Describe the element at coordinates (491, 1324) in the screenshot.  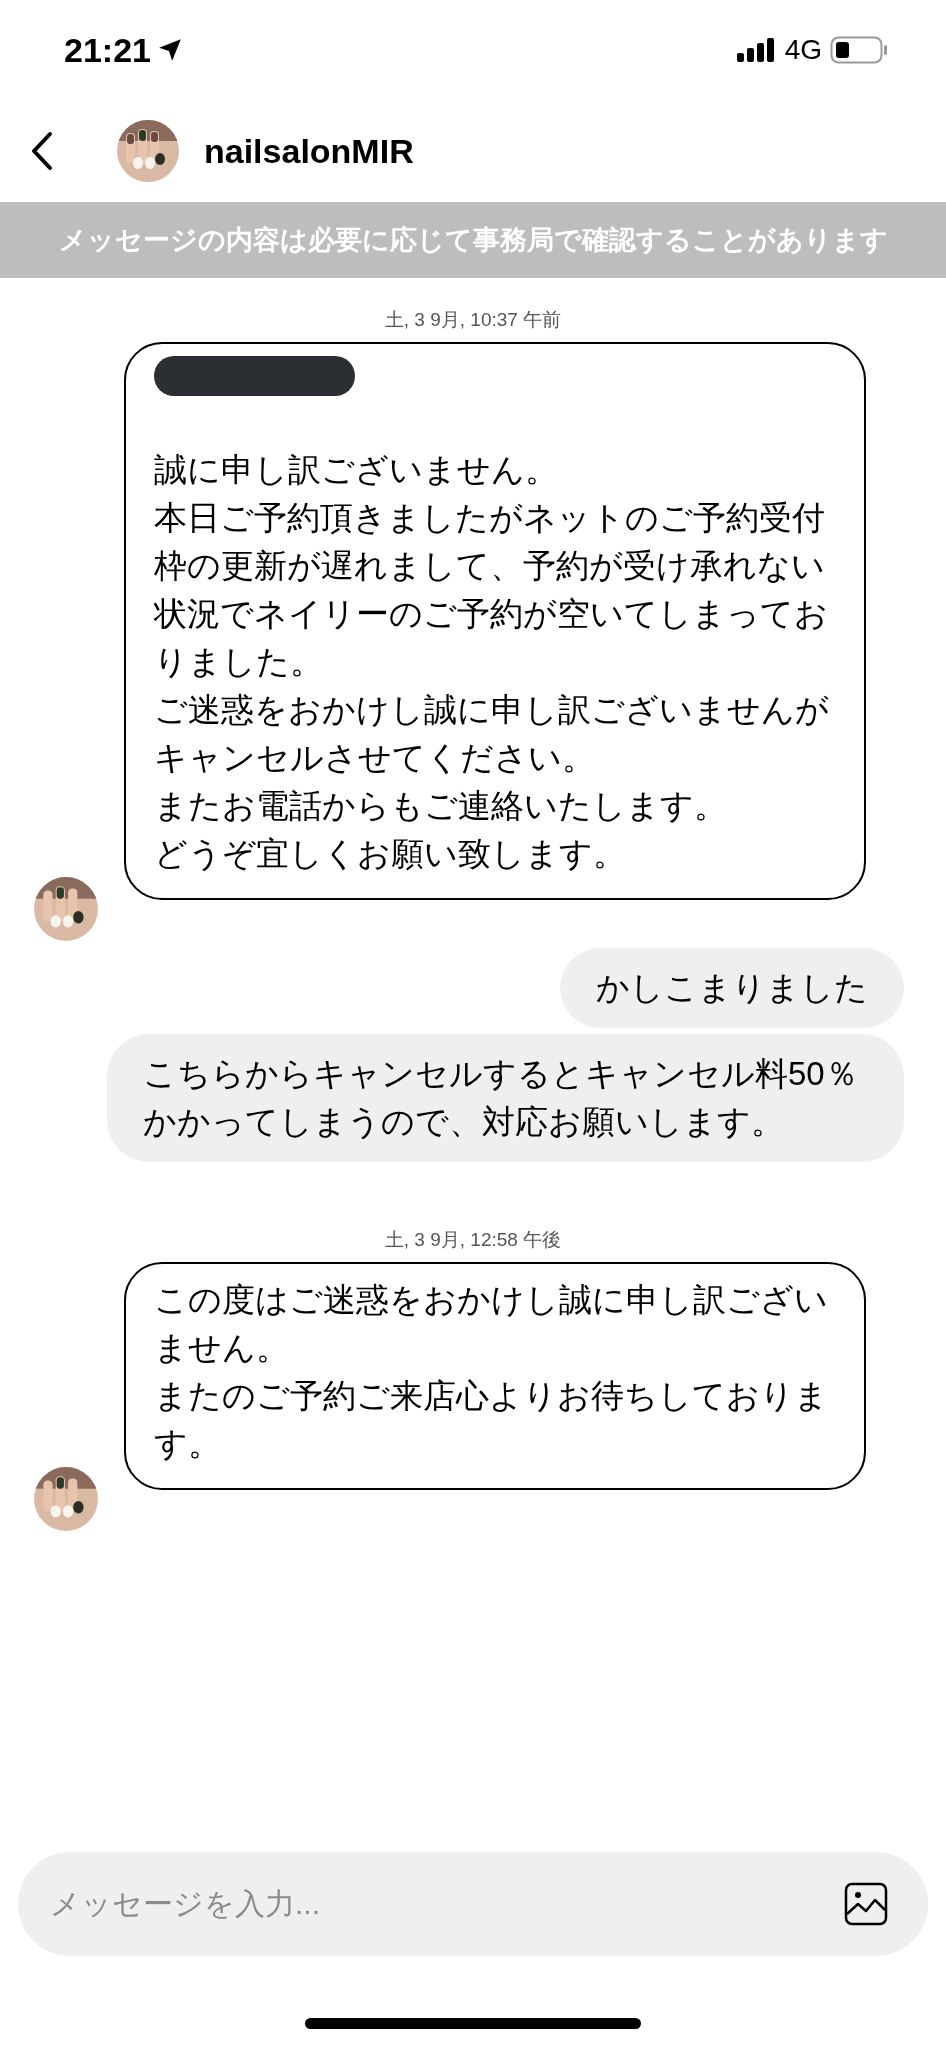
I see `message-text: この度はご迷惑をおかけし誠に申し訳ございません。` at that location.